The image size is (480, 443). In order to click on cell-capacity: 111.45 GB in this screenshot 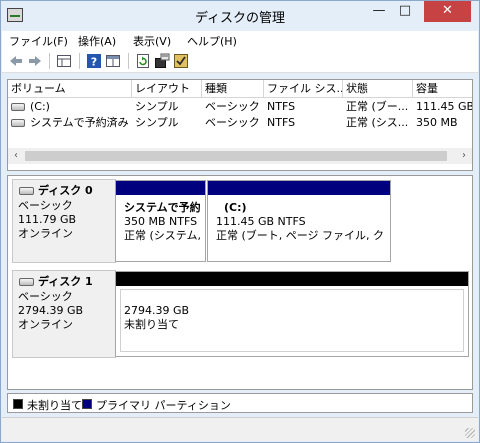, I will do `click(444, 106)`.